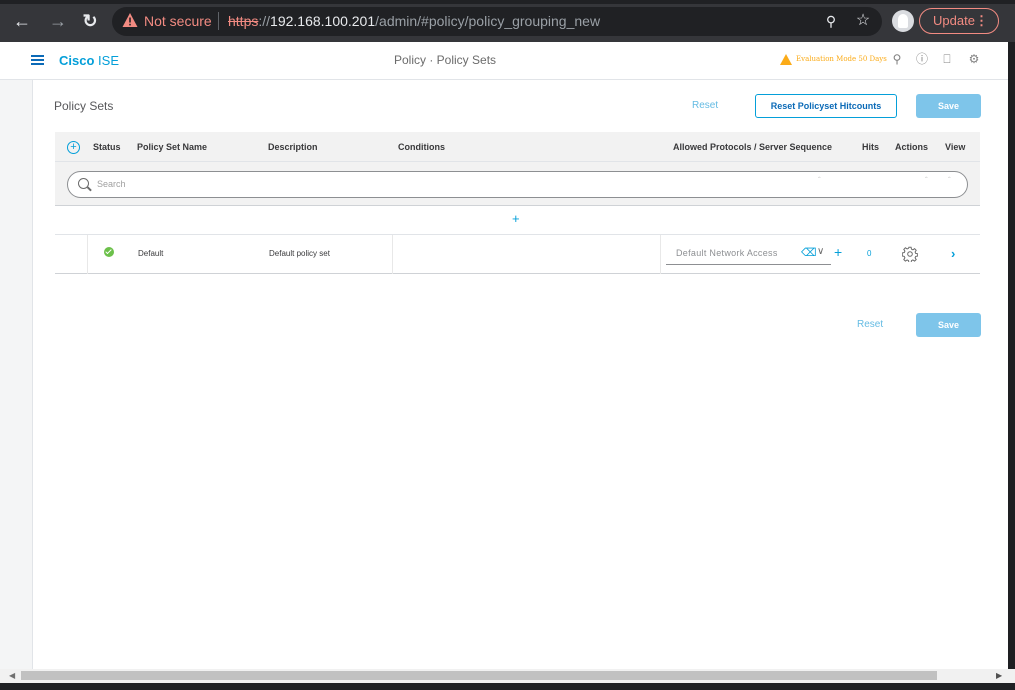 The height and width of the screenshot is (690, 1015). I want to click on add-row: +, so click(517, 220).